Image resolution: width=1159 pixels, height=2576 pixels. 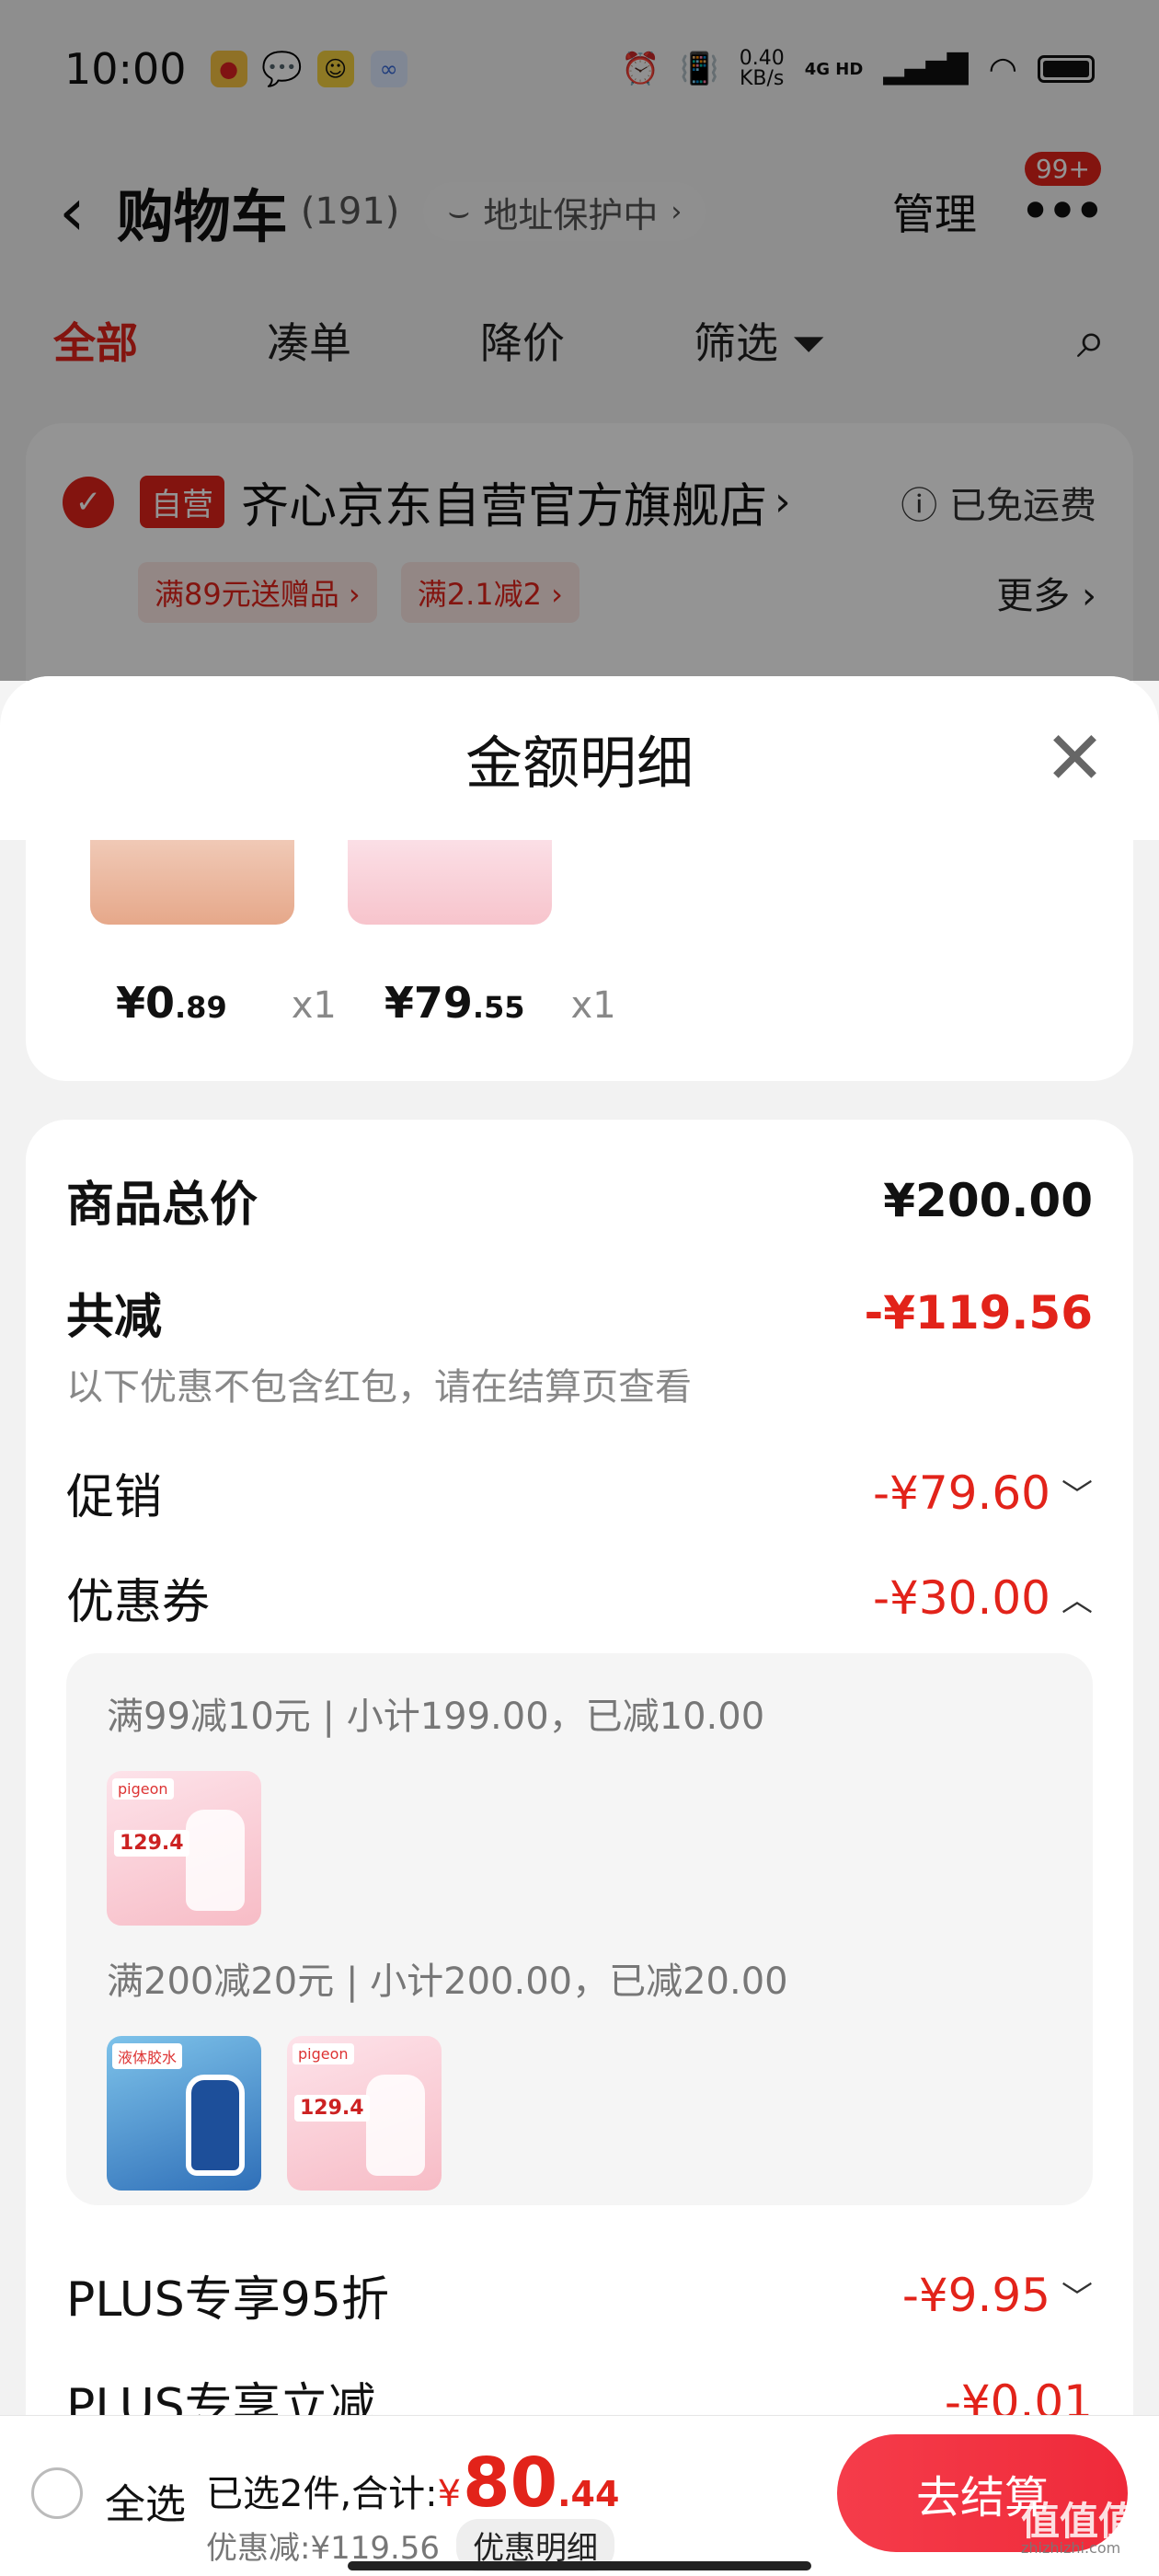 What do you see at coordinates (988, 1200) in the screenshot?
I see `total-value: ¥200.00` at bounding box center [988, 1200].